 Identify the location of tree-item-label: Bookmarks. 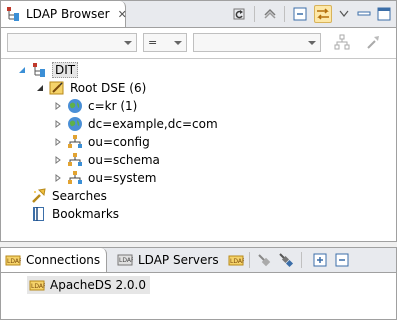
(86, 214).